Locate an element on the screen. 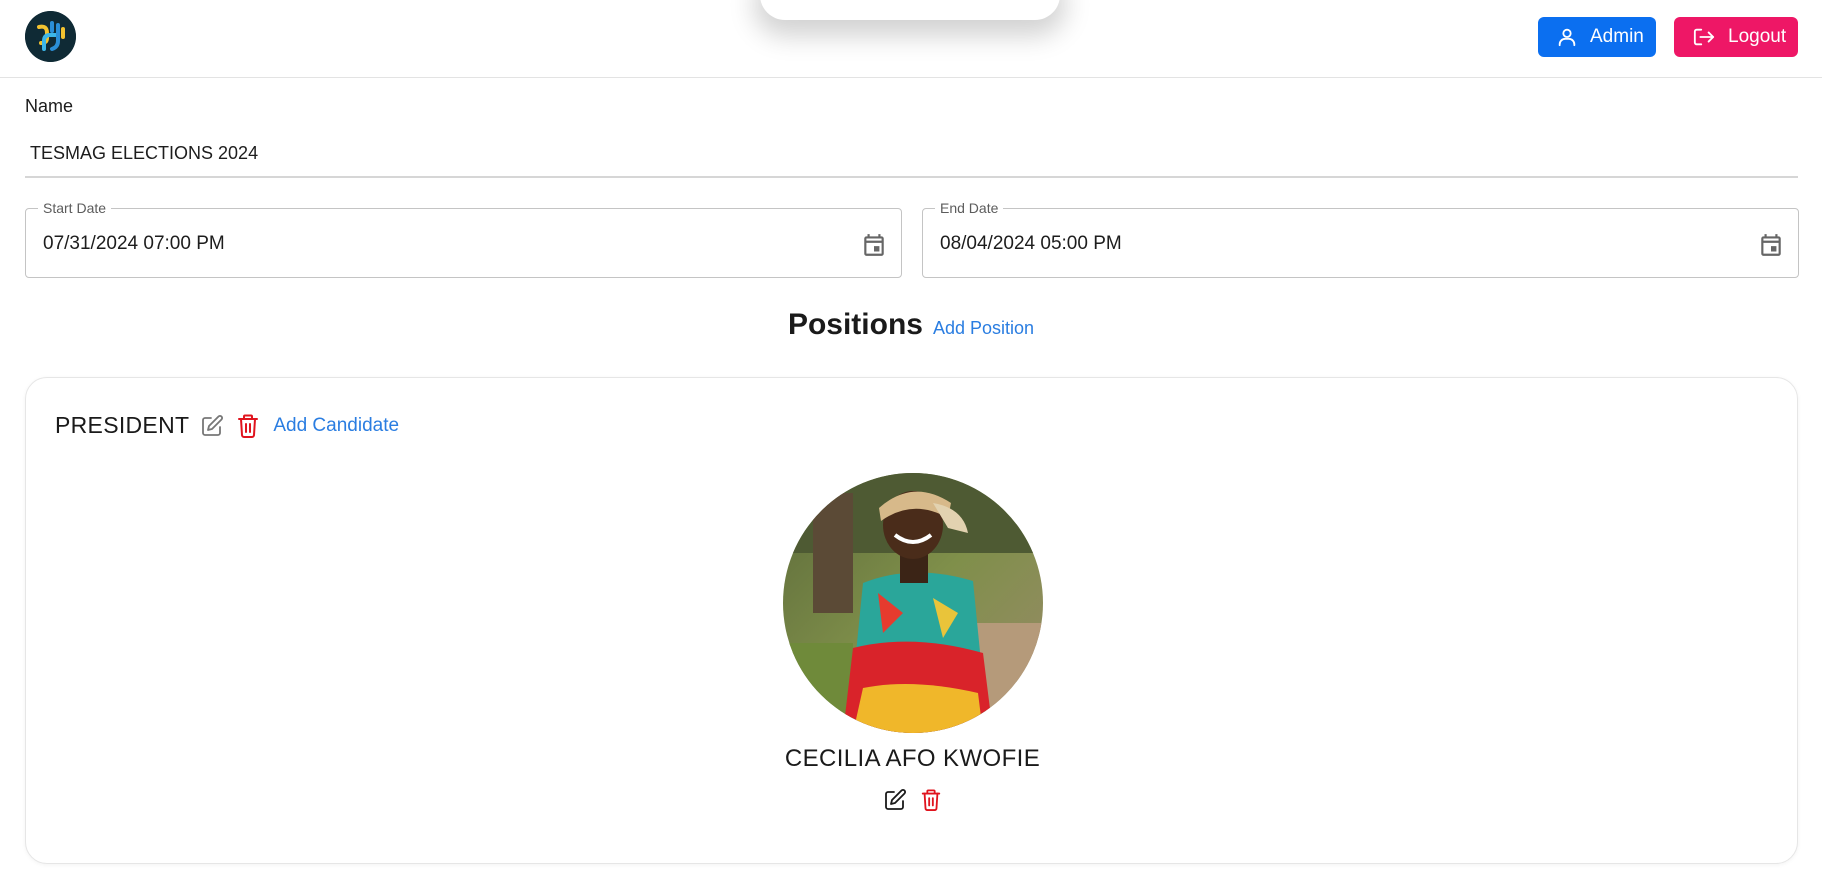 The width and height of the screenshot is (1822, 876). logout-button: Logout is located at coordinates (1736, 37).